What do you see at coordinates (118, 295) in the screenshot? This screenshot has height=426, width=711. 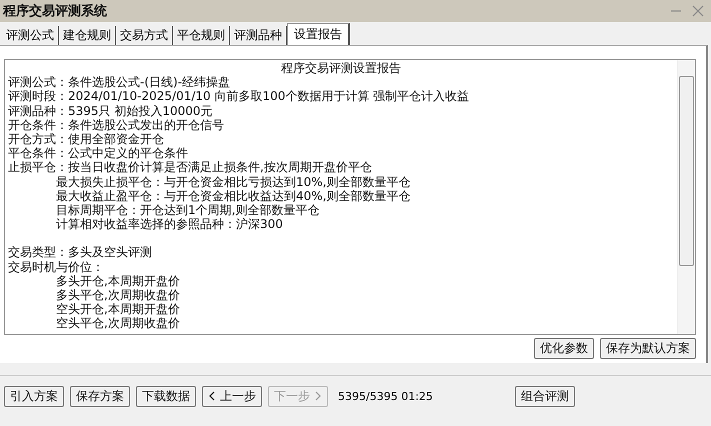 I see `report-line: 多头平仓,次周期收盘价` at bounding box center [118, 295].